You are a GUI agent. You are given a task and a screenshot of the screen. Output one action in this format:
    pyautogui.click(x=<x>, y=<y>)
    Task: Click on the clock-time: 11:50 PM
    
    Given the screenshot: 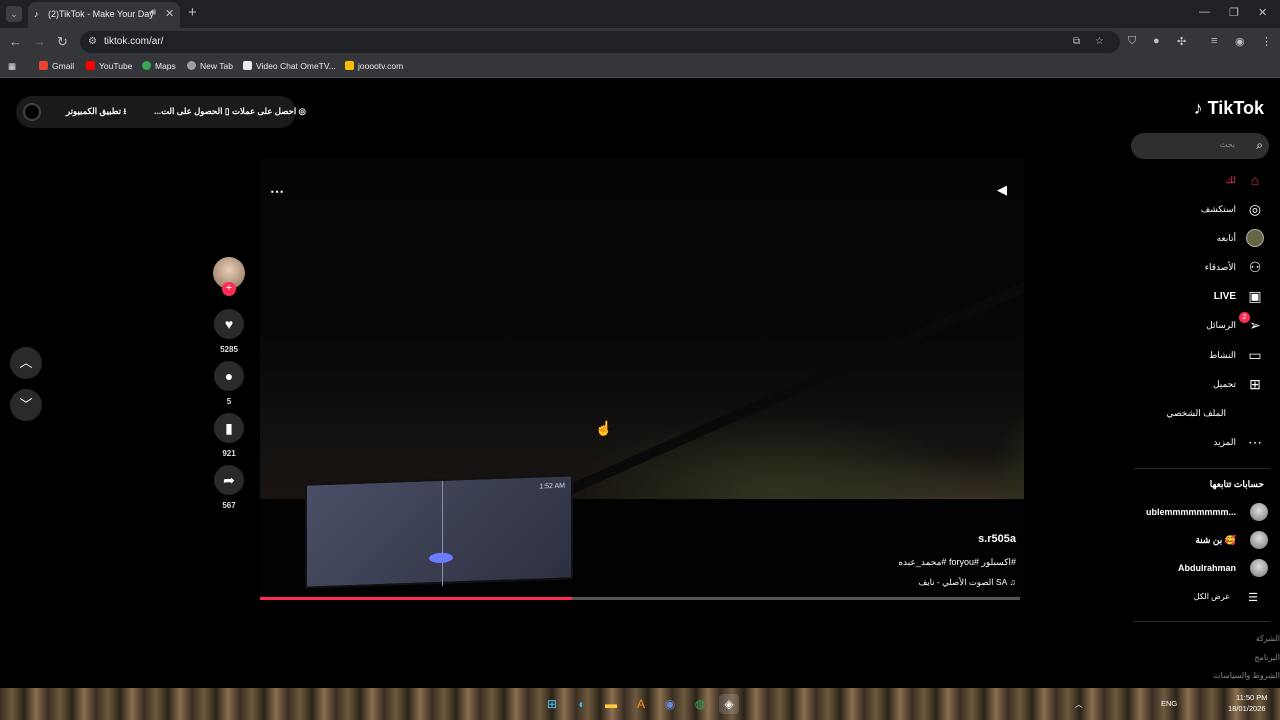 What is the action you would take?
    pyautogui.click(x=1252, y=697)
    